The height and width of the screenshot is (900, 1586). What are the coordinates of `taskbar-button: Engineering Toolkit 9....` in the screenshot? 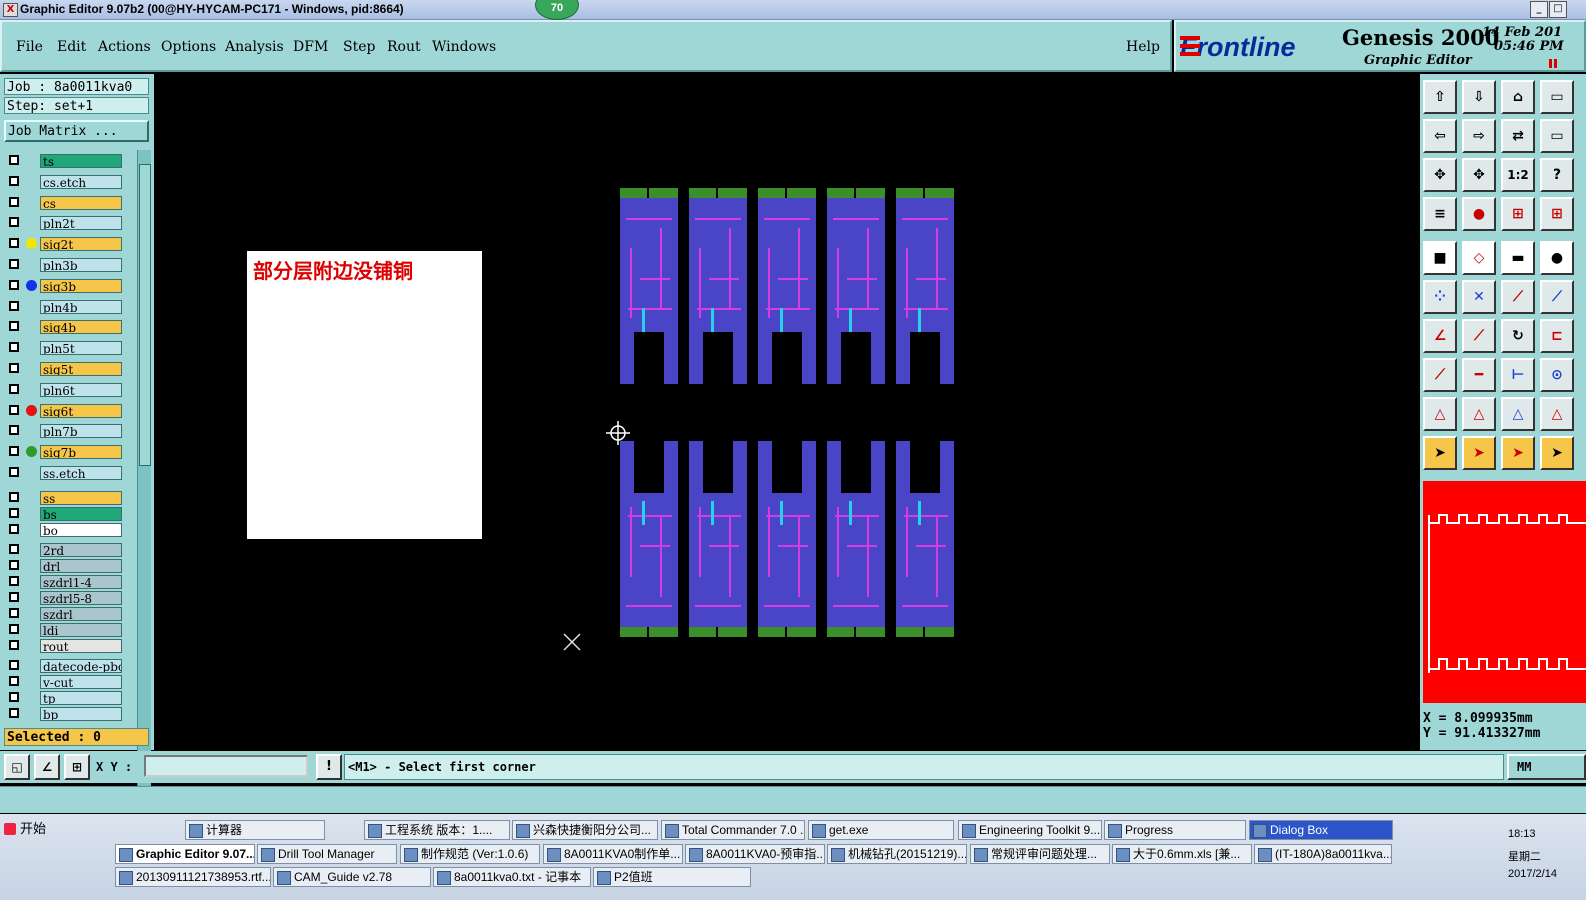 It's located at (1030, 830).